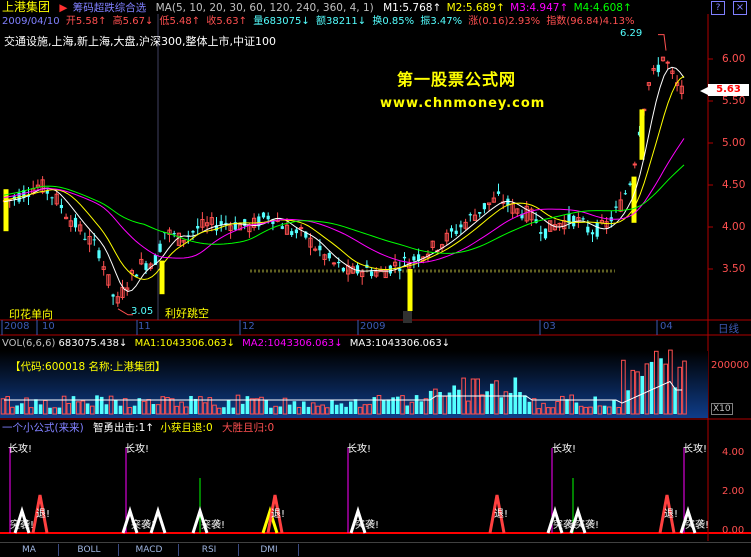  Describe the element at coordinates (180, 21) in the screenshot. I see `quote-low: 低5.48↑` at that location.